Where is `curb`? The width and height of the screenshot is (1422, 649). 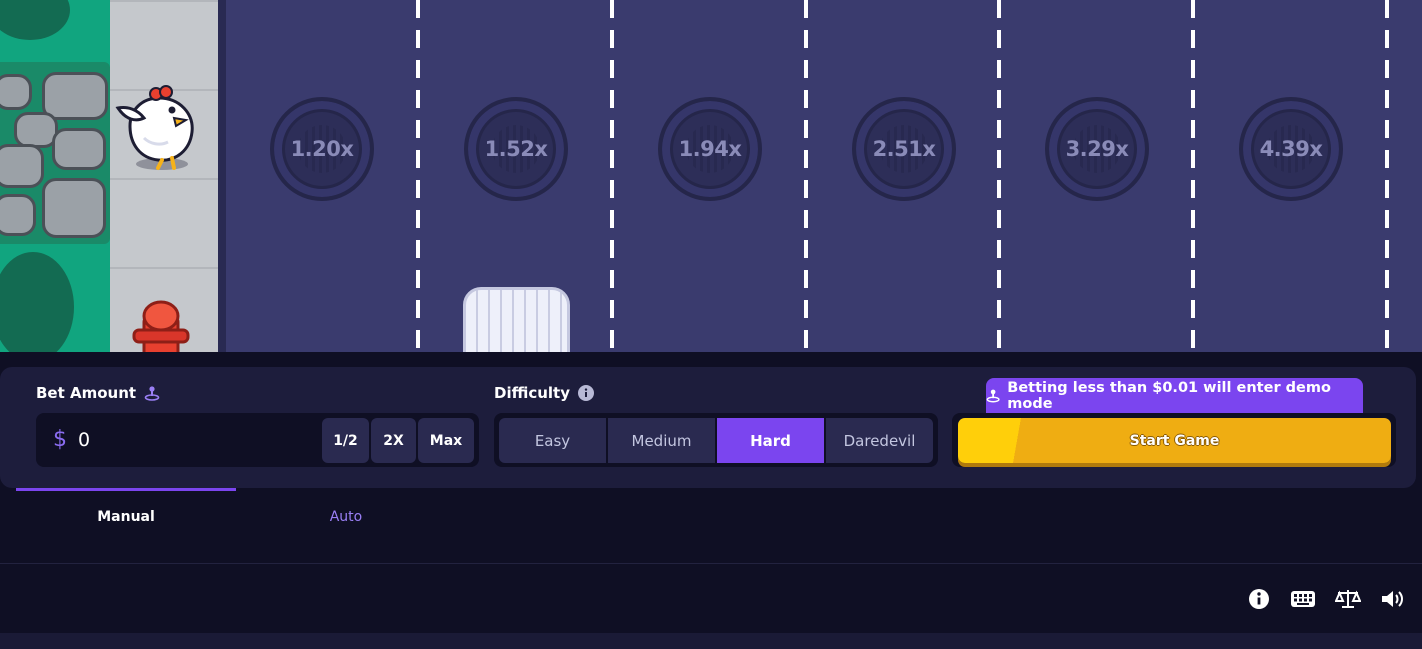
curb is located at coordinates (222, 176).